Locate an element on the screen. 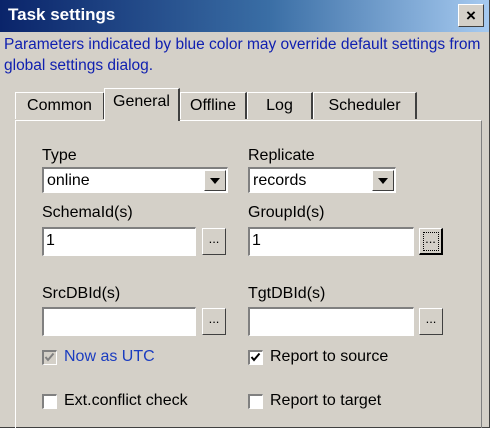  now-as-utc-checkbox is located at coordinates (49, 357).